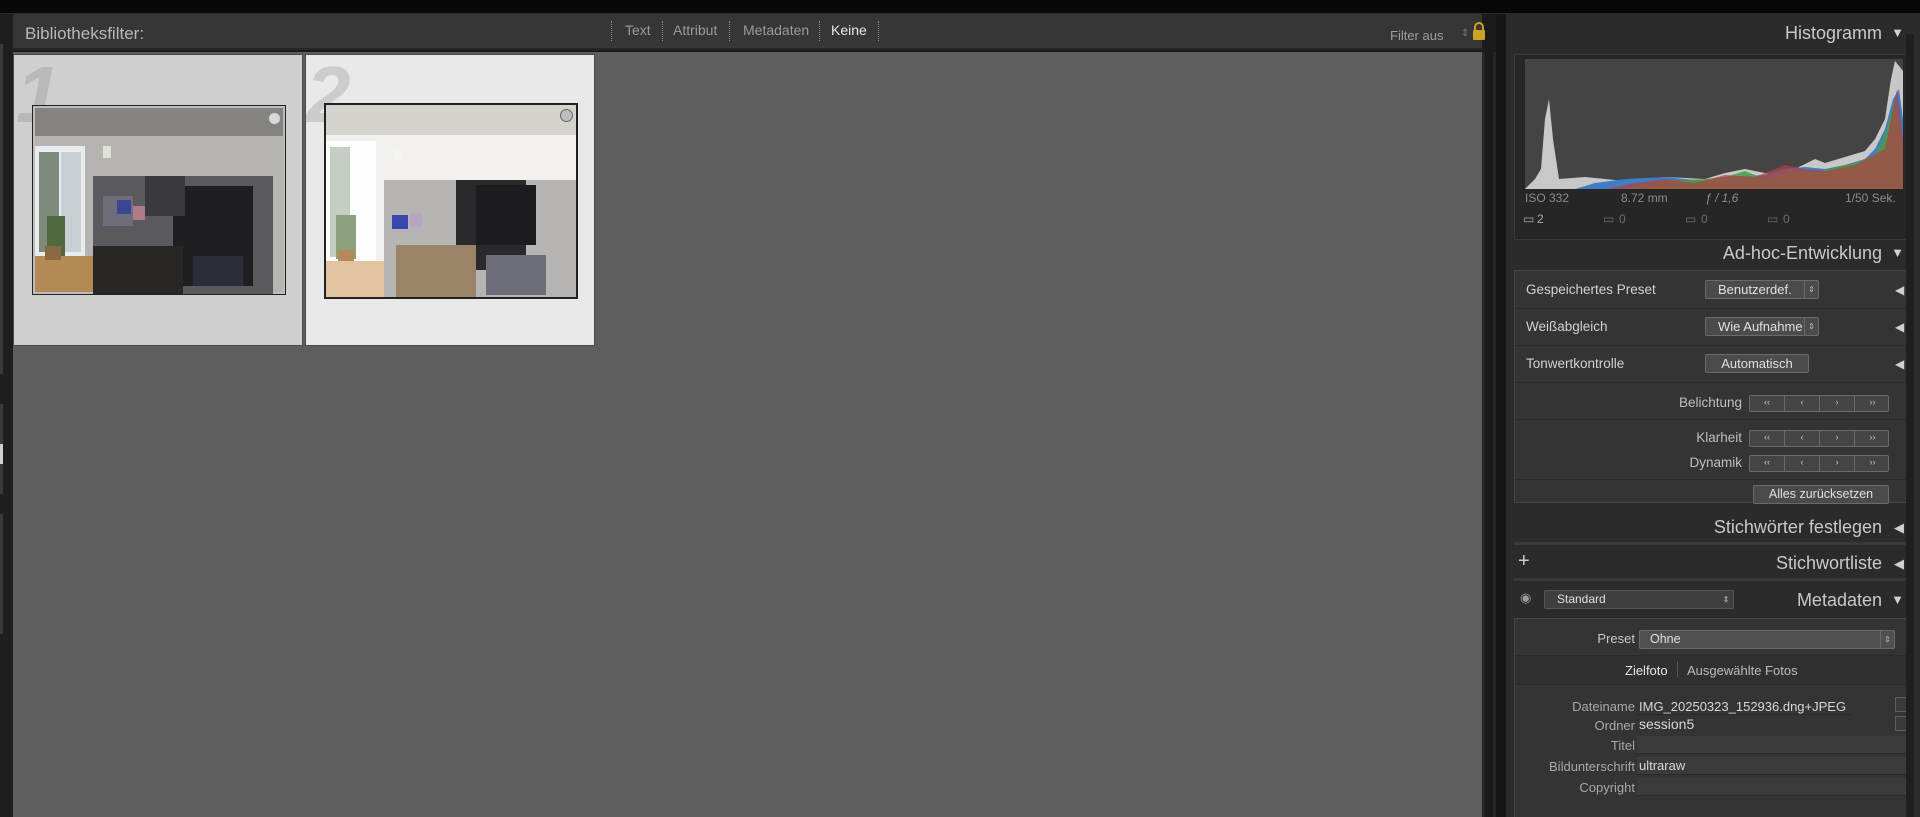 The height and width of the screenshot is (817, 1920). Describe the element at coordinates (1501, 415) in the screenshot. I see `panel-divider` at that location.